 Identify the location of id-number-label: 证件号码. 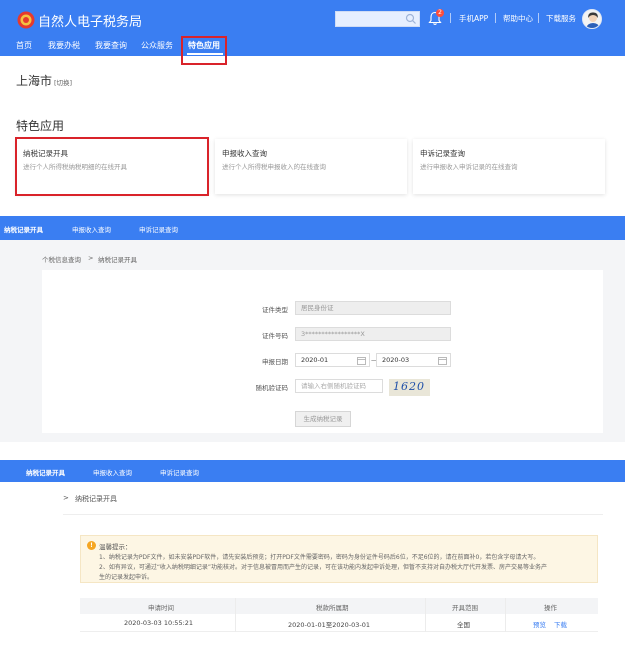
(275, 336).